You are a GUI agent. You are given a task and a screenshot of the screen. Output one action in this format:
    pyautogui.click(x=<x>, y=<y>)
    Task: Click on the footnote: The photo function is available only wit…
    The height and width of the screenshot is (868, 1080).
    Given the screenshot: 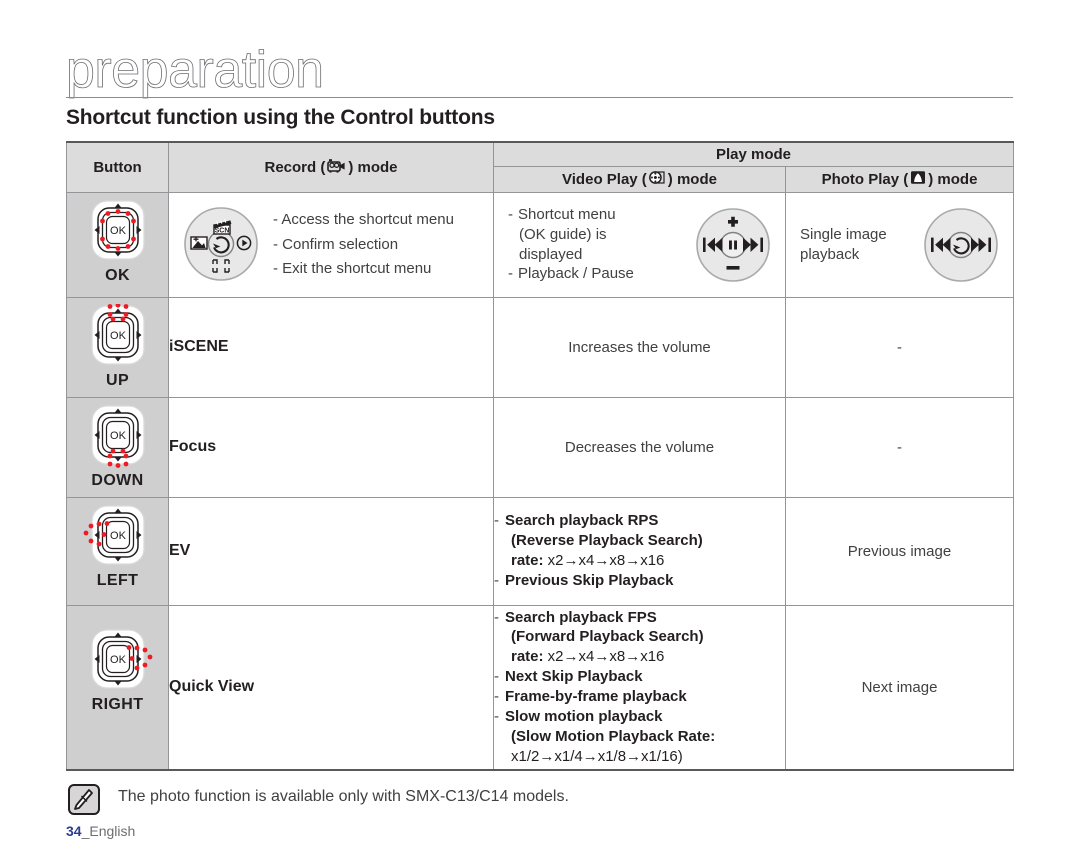 What is the action you would take?
    pyautogui.click(x=318, y=802)
    